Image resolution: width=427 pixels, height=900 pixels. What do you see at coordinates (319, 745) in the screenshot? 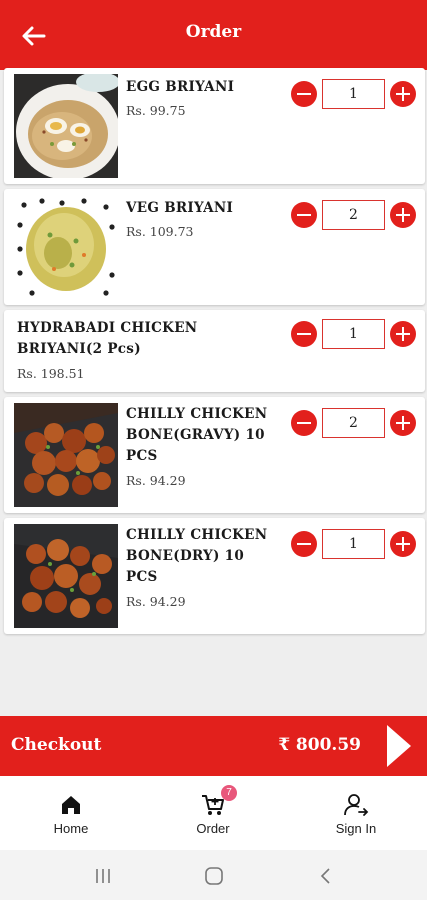
I see `checkout-total: ₹ 800.59` at bounding box center [319, 745].